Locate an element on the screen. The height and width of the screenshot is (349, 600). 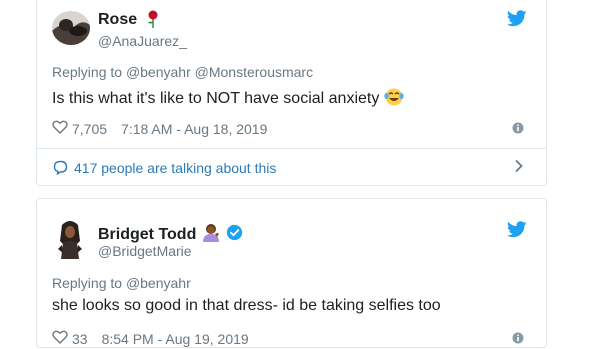
handle: @AnaJuarez_ is located at coordinates (142, 41).